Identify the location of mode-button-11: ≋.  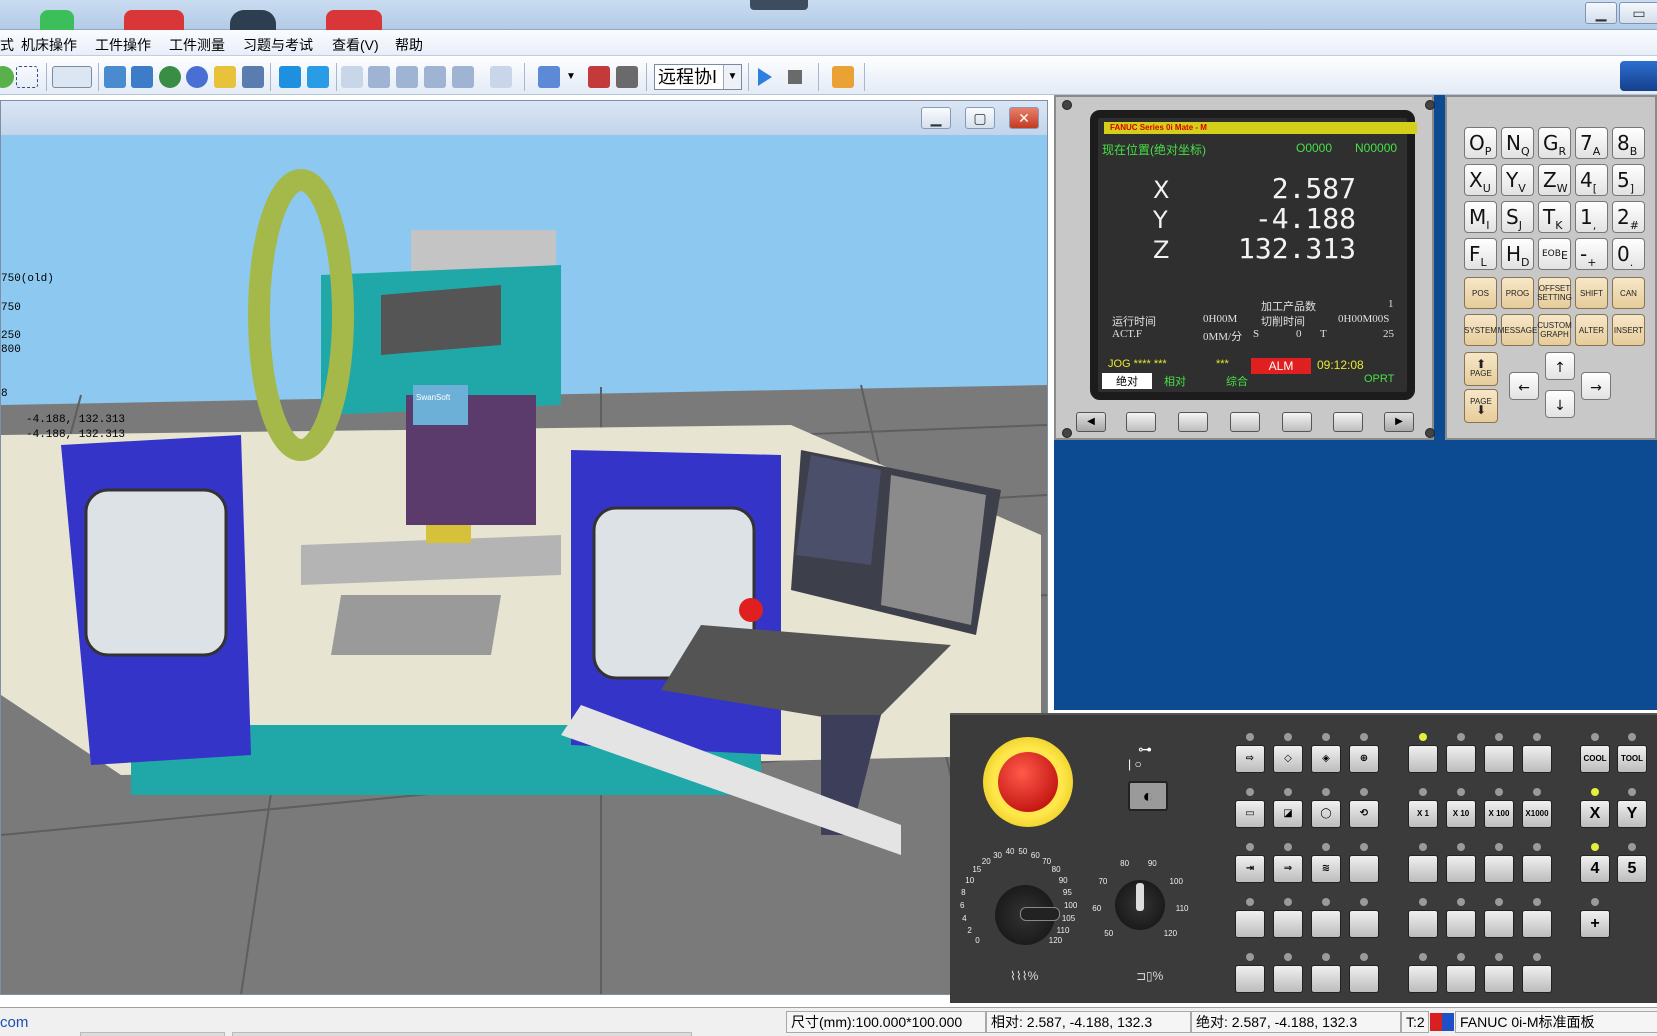
(1326, 869).